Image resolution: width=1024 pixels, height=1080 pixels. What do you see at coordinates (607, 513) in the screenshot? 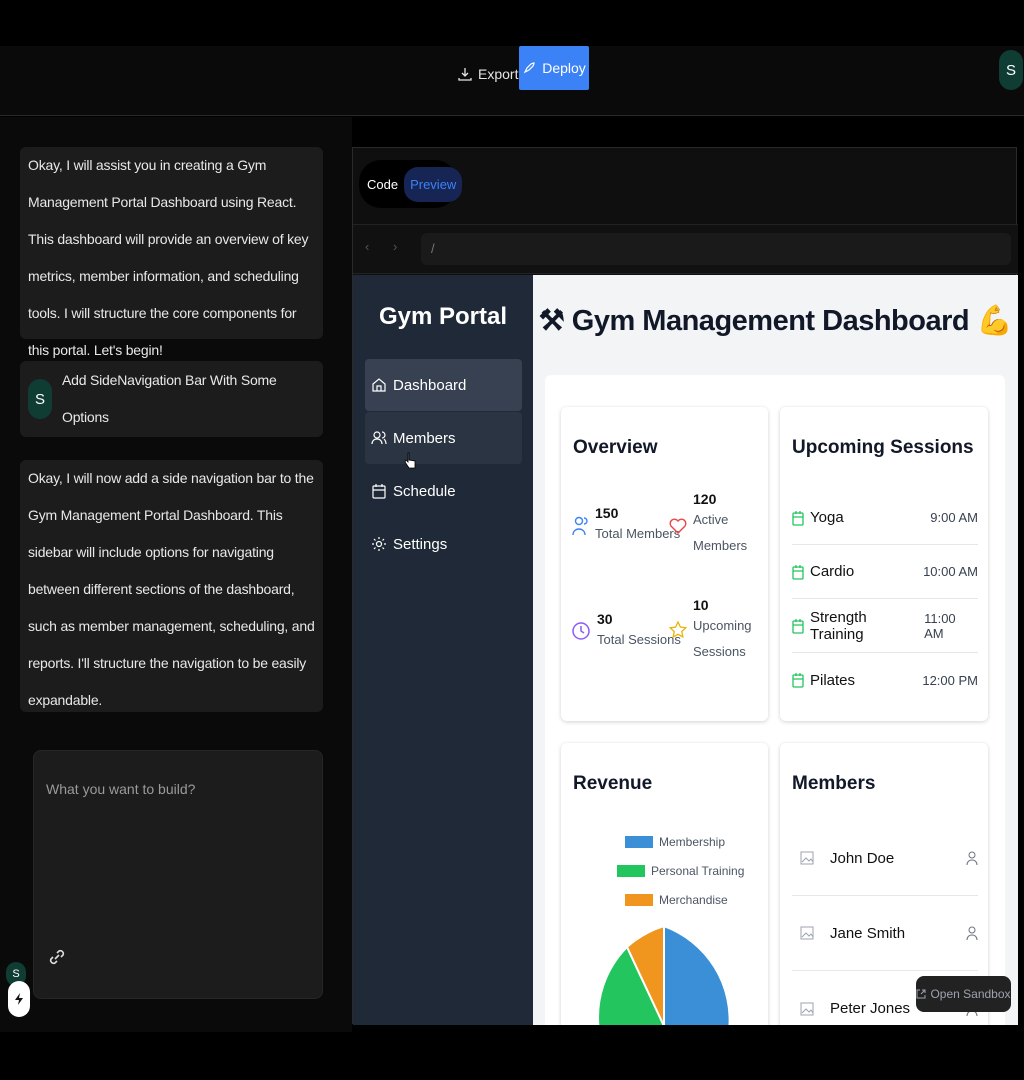
I see `stat-value: 150` at bounding box center [607, 513].